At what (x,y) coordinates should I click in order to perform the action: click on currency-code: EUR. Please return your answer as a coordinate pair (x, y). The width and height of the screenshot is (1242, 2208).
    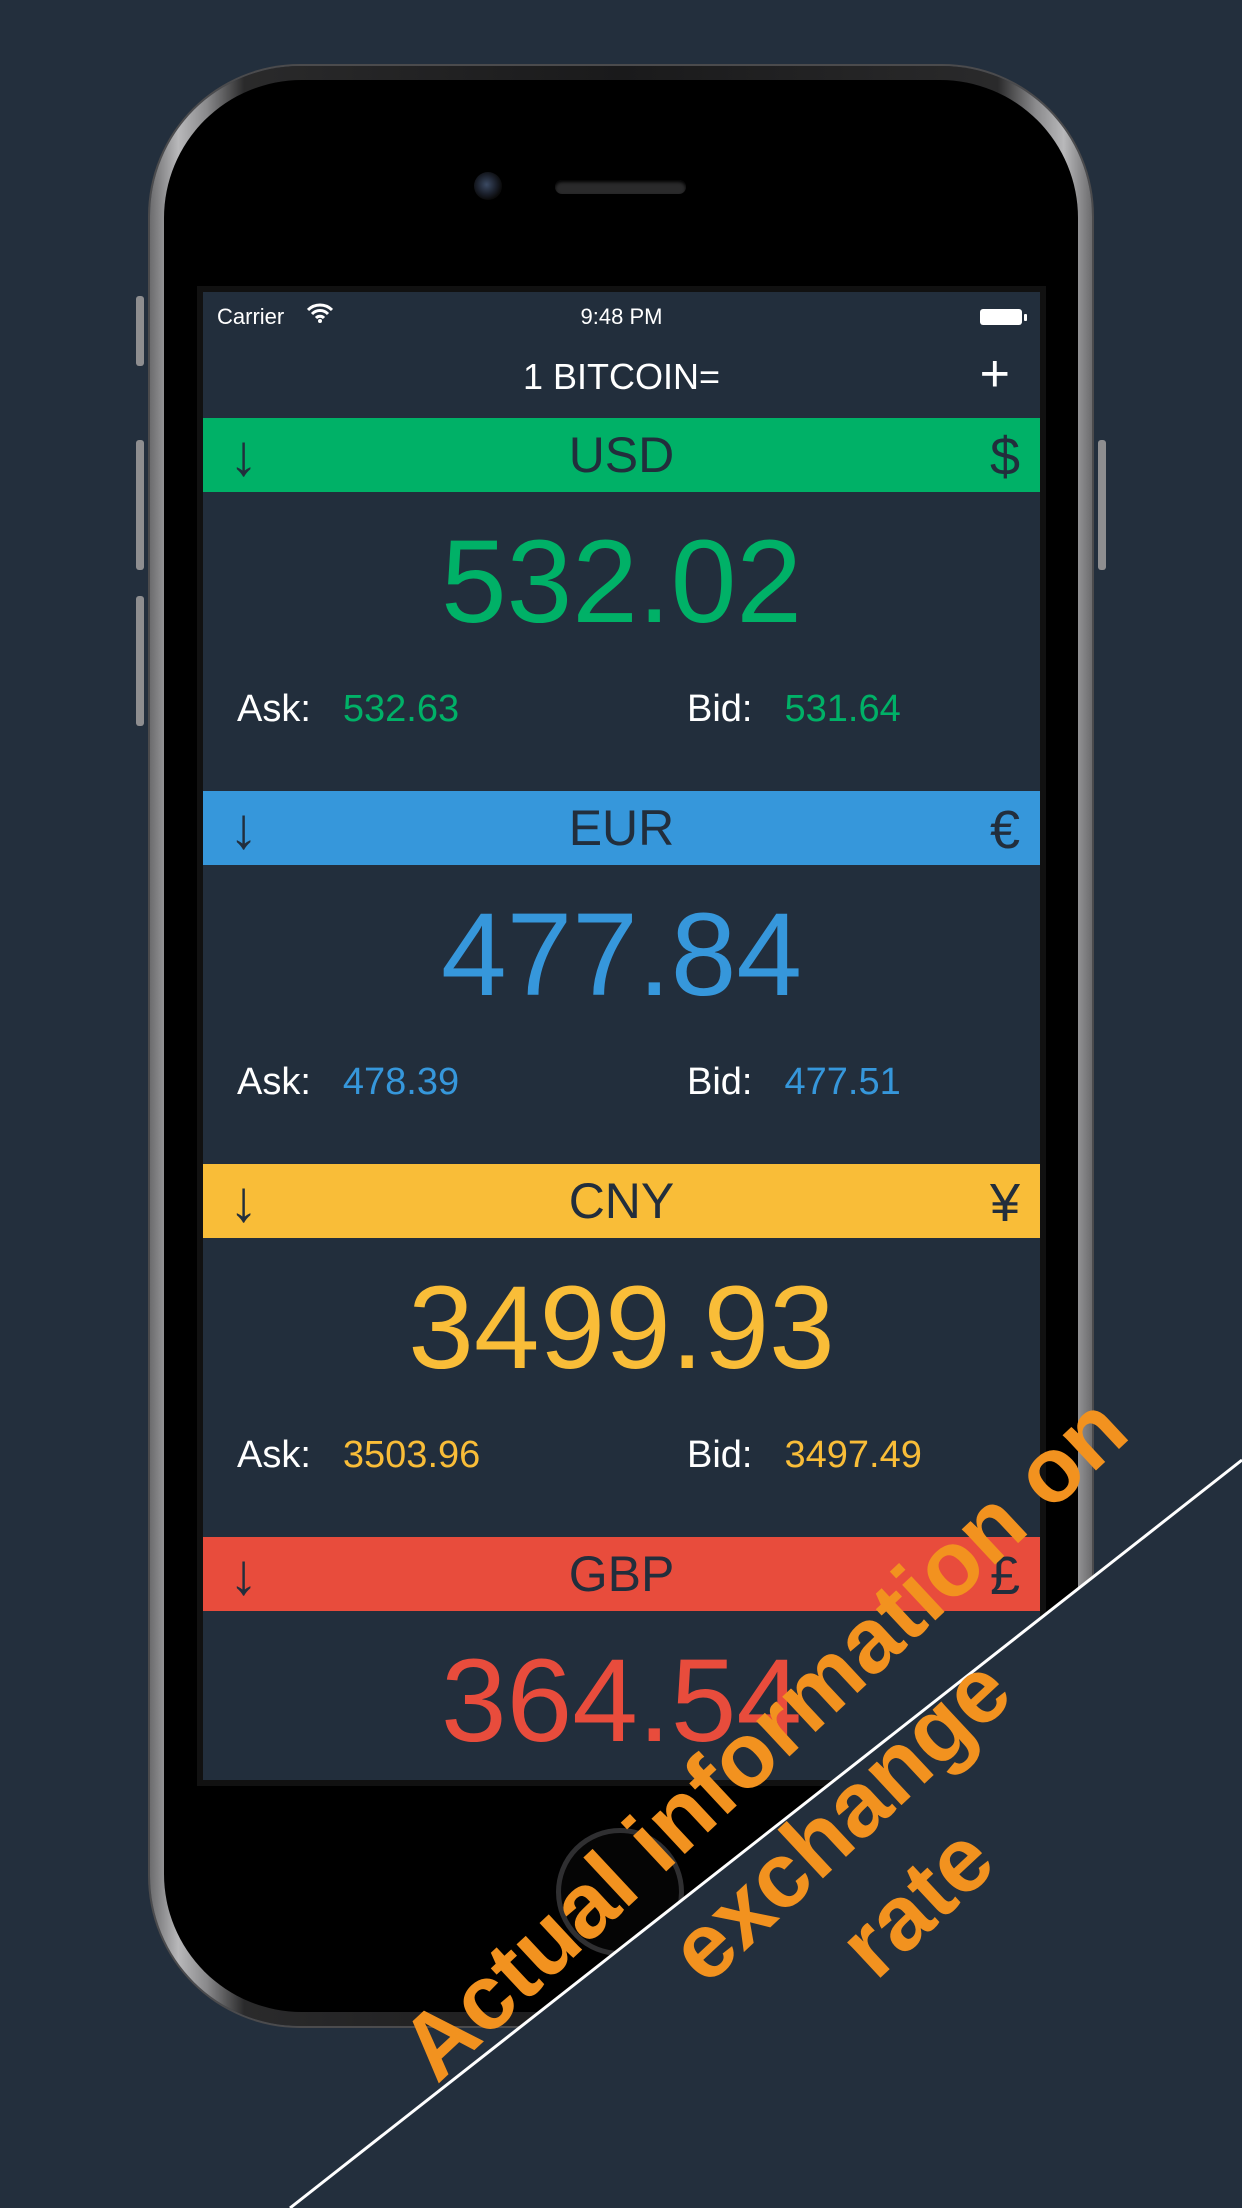
    Looking at the image, I should click on (621, 828).